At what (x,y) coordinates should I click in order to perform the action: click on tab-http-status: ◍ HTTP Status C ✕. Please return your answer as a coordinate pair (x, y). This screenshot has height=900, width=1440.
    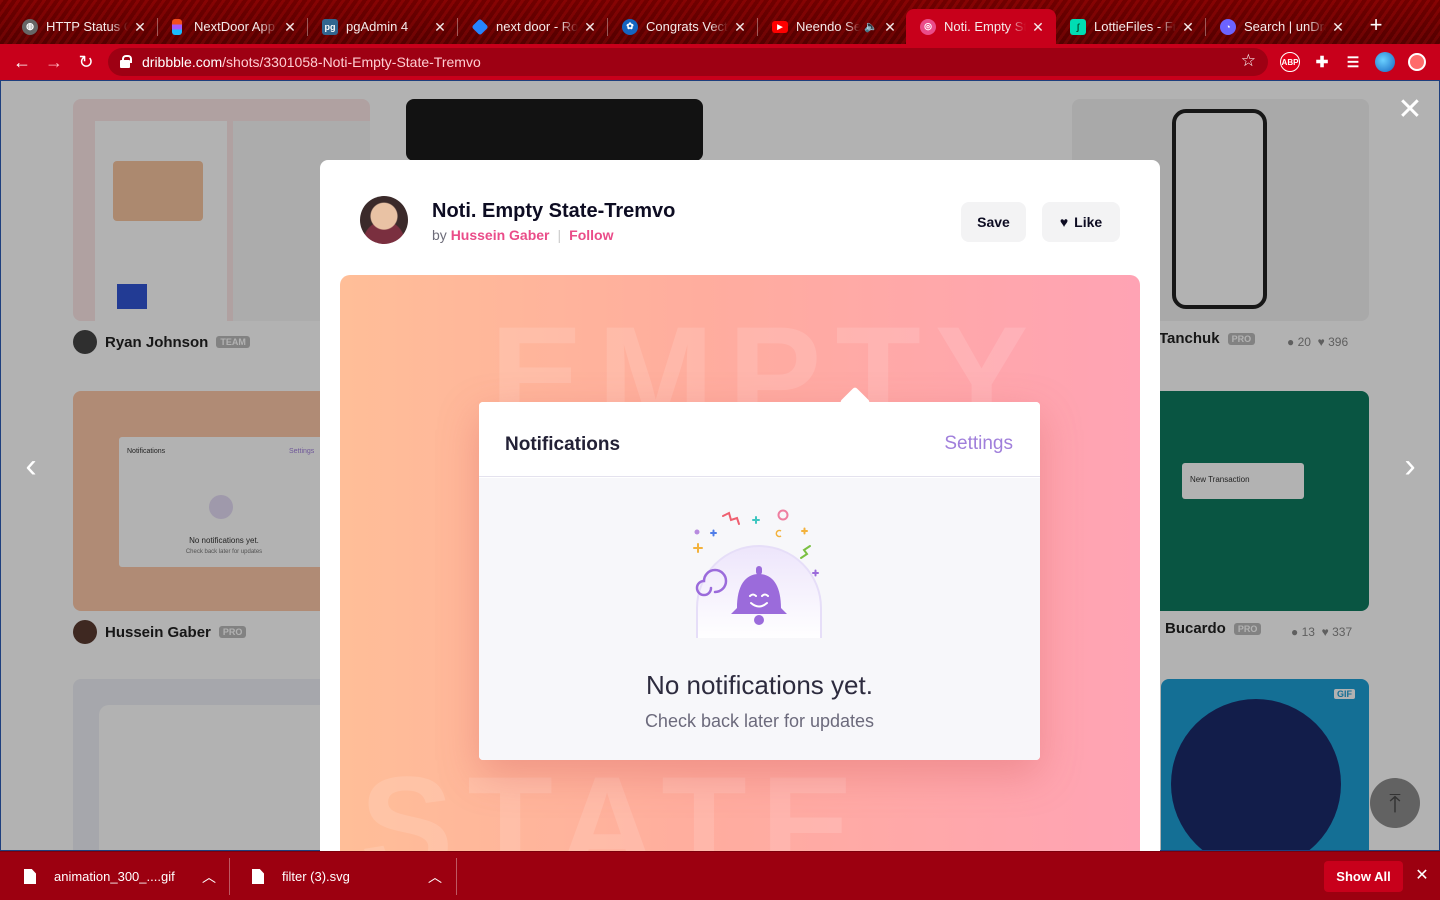
    Looking at the image, I should click on (83, 26).